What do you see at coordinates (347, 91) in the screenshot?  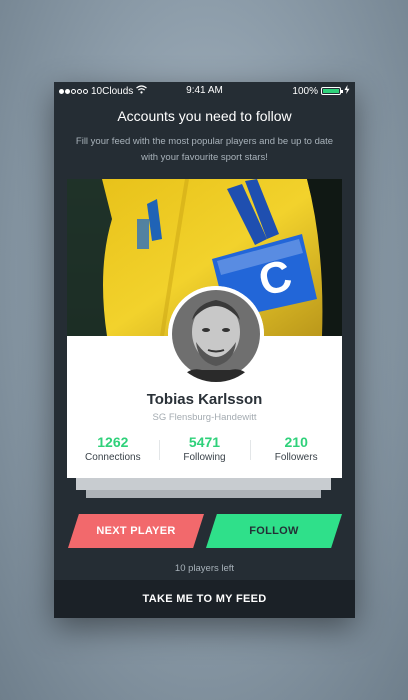 I see `charging-bolt-icon` at bounding box center [347, 91].